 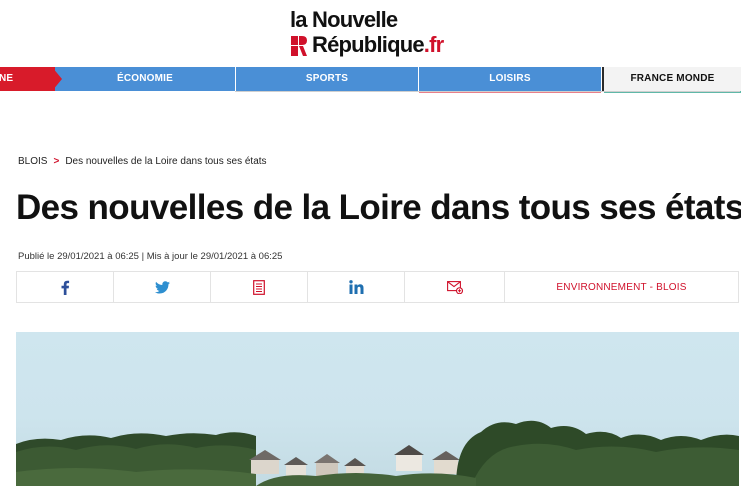 I want to click on share-facebook-button, so click(x=65, y=287).